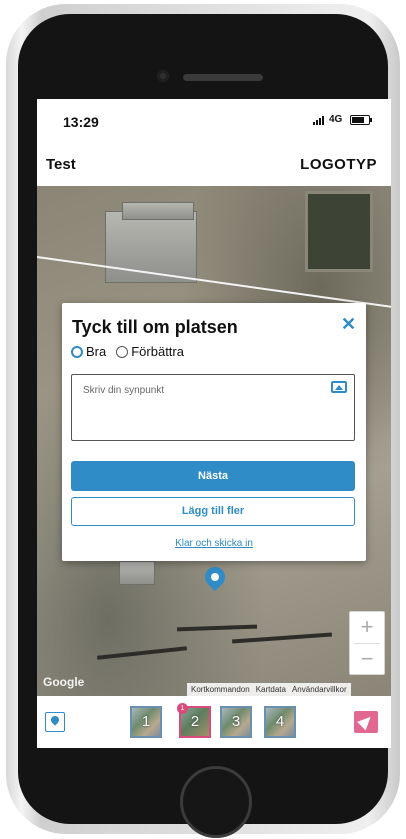  Describe the element at coordinates (214, 162) in the screenshot. I see `app-header: Test LOGOTYP` at that location.